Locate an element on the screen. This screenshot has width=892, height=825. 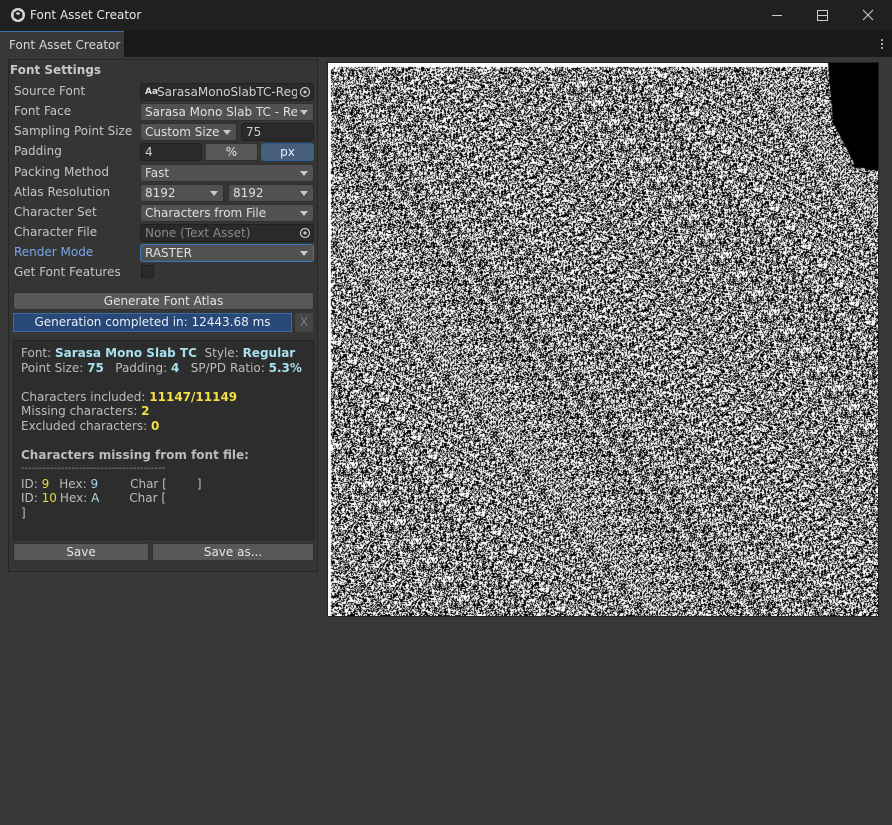
missing-row-2: ID: 10 Hex: A Char [ is located at coordinates (93, 498).